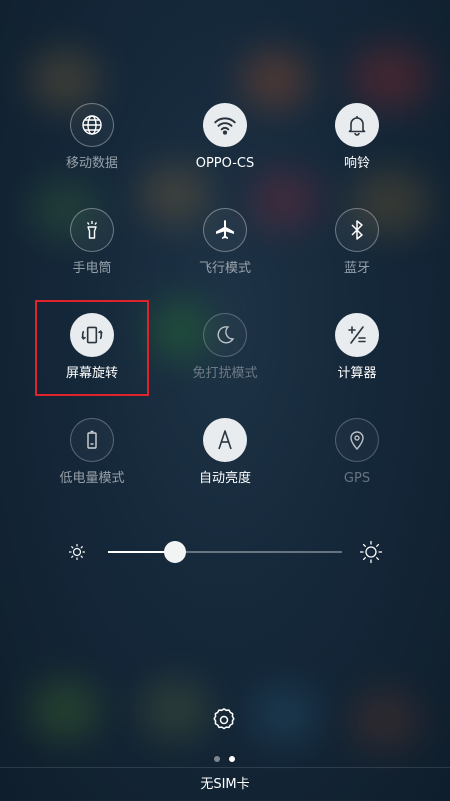 The height and width of the screenshot is (801, 450). What do you see at coordinates (357, 230) in the screenshot?
I see `bluetooth-icon` at bounding box center [357, 230].